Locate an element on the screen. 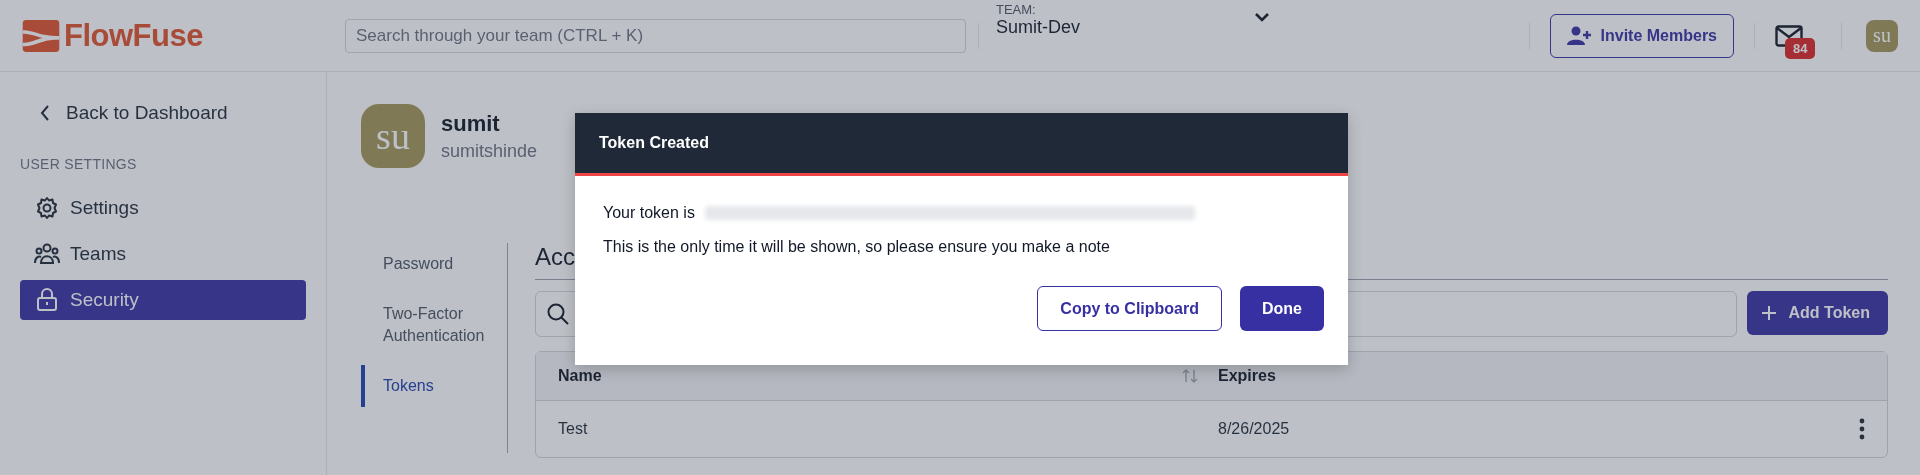 The image size is (1920, 475). table-cell-text: 8/26/2025 is located at coordinates (1254, 429).